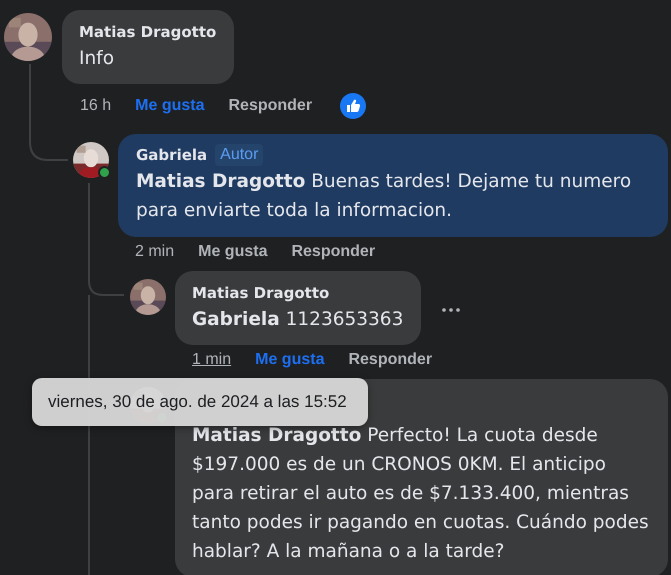 The image size is (671, 575). I want to click on more-icon, so click(451, 310).